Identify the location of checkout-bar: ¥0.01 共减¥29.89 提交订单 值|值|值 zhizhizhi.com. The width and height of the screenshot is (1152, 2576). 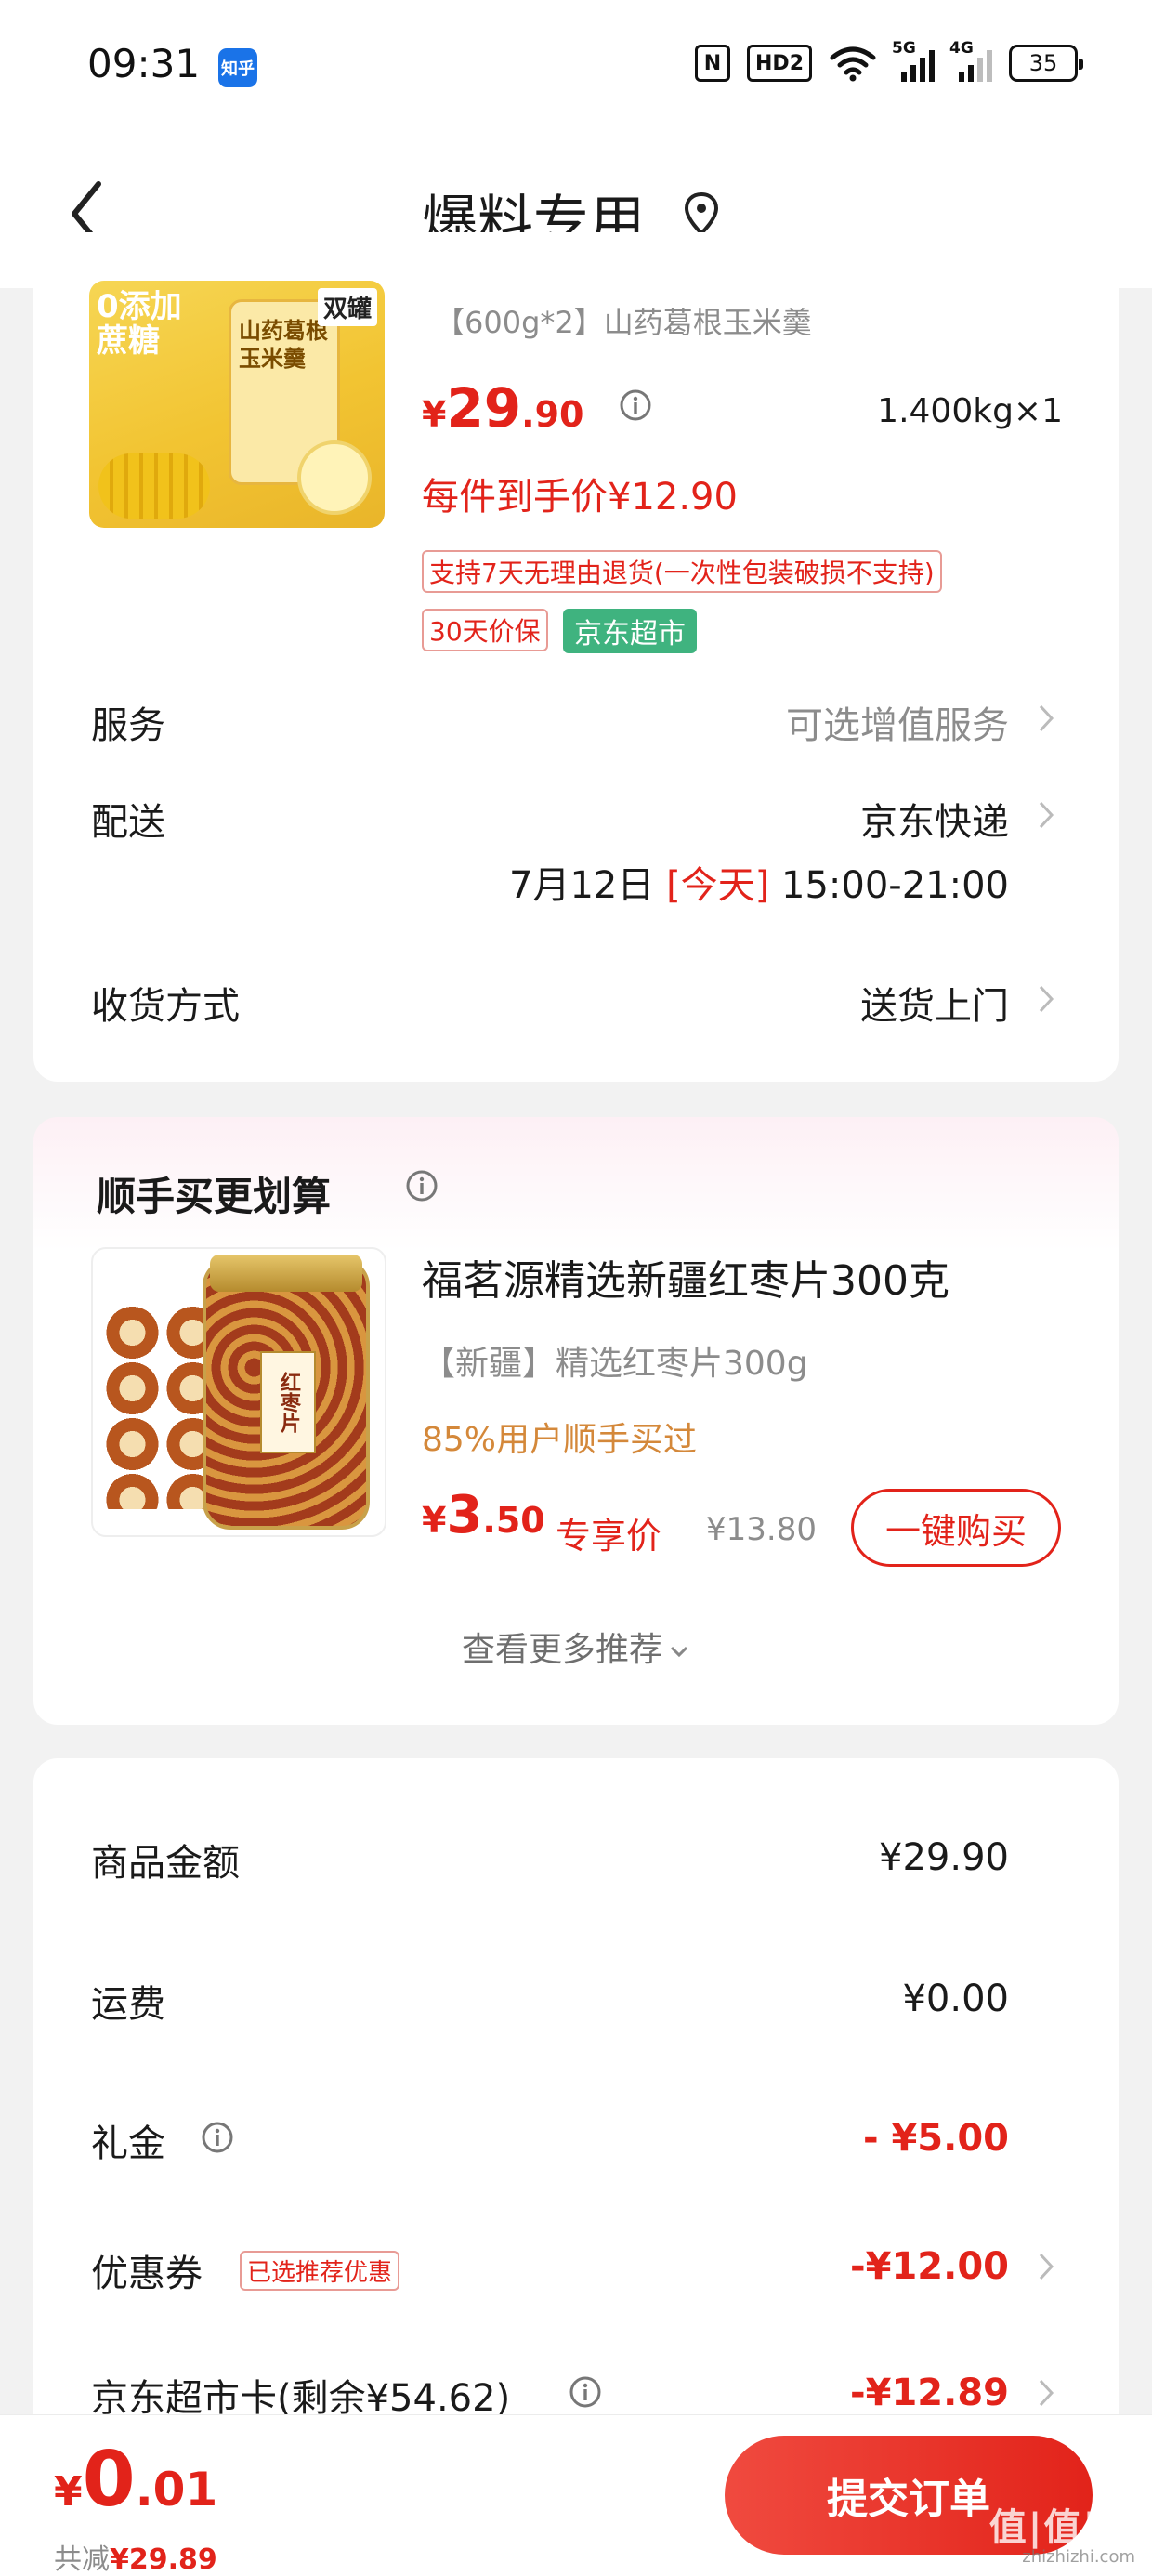
(576, 2495).